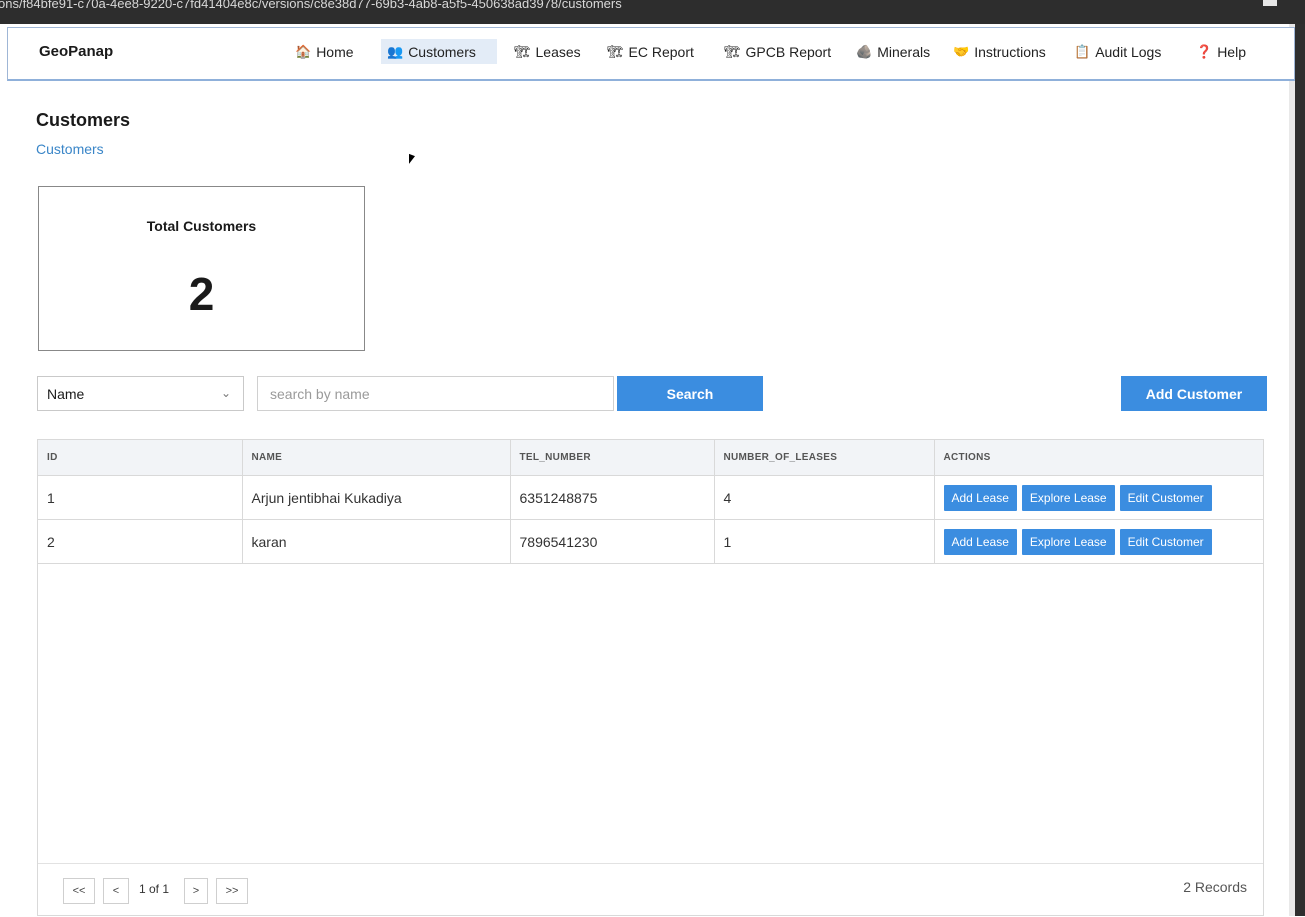  I want to click on nav-minerals-label: Minerals, so click(904, 51).